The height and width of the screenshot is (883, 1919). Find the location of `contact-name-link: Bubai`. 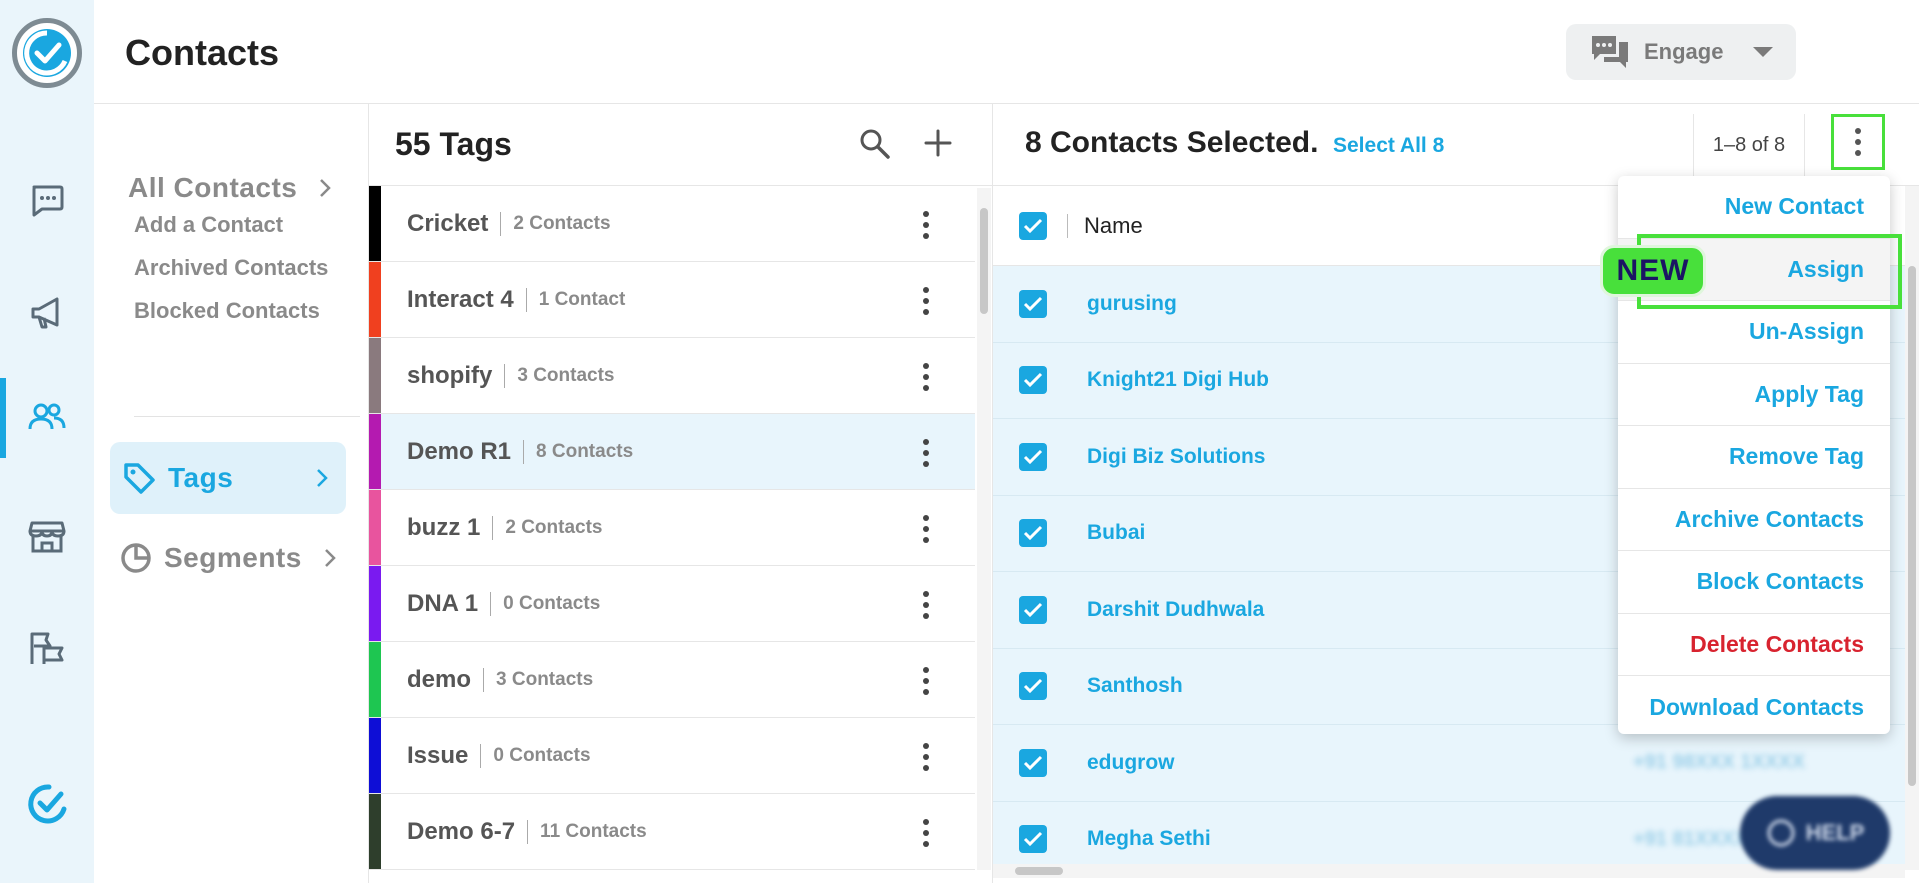

contact-name-link: Bubai is located at coordinates (1116, 533).